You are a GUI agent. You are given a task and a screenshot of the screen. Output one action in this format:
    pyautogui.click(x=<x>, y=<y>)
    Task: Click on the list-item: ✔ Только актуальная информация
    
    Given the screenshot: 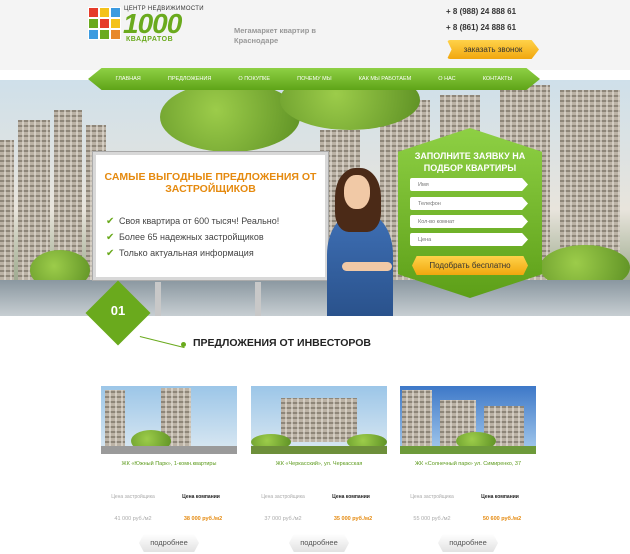 What is the action you would take?
    pyautogui.click(x=192, y=253)
    